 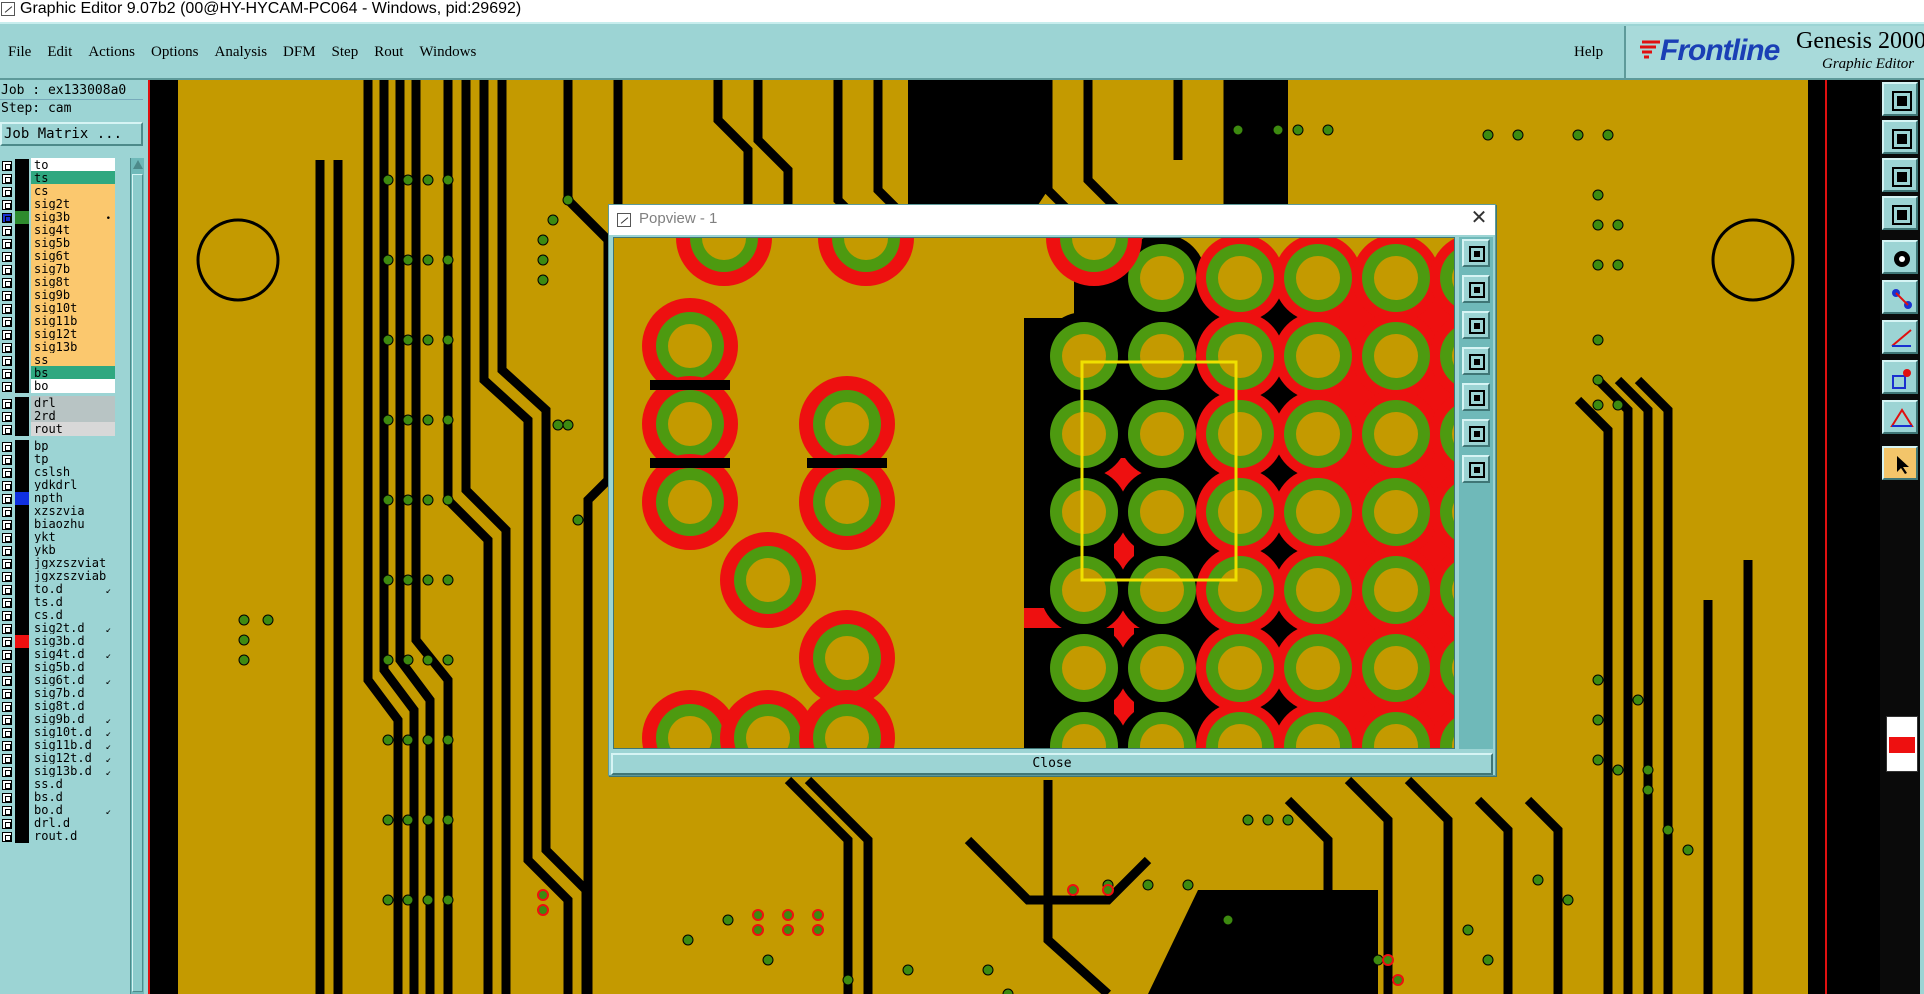 What do you see at coordinates (73, 204) in the screenshot?
I see `layer-name: sig2t` at bounding box center [73, 204].